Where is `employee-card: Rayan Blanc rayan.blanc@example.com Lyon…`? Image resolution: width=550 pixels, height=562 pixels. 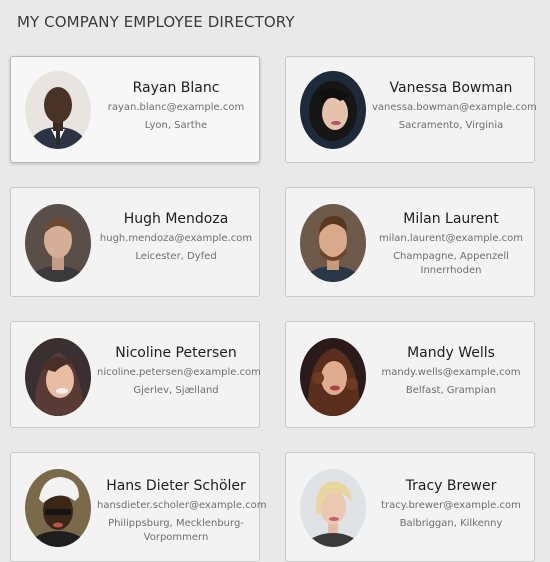 employee-card: Rayan Blanc rayan.blanc@example.com Lyon… is located at coordinates (135, 109).